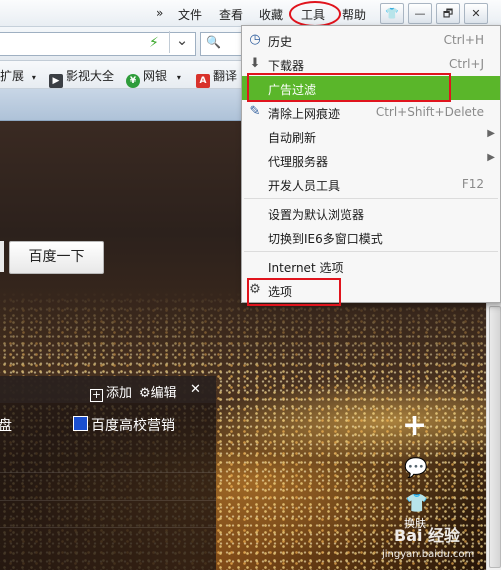 The image size is (501, 570). I want to click on search-input-edge, so click(2, 256).